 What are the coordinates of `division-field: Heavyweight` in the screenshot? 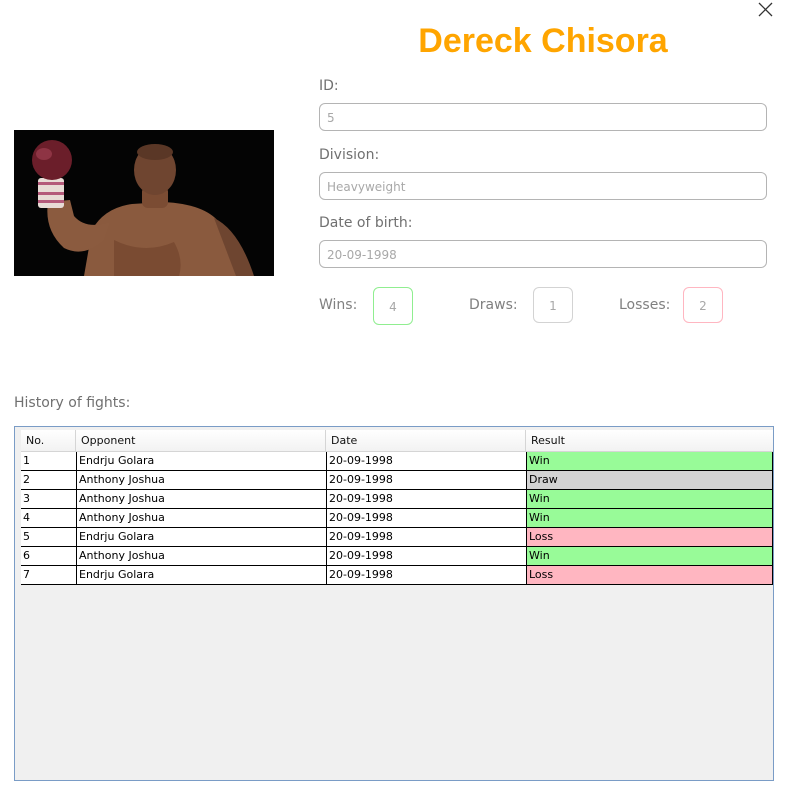 It's located at (543, 186).